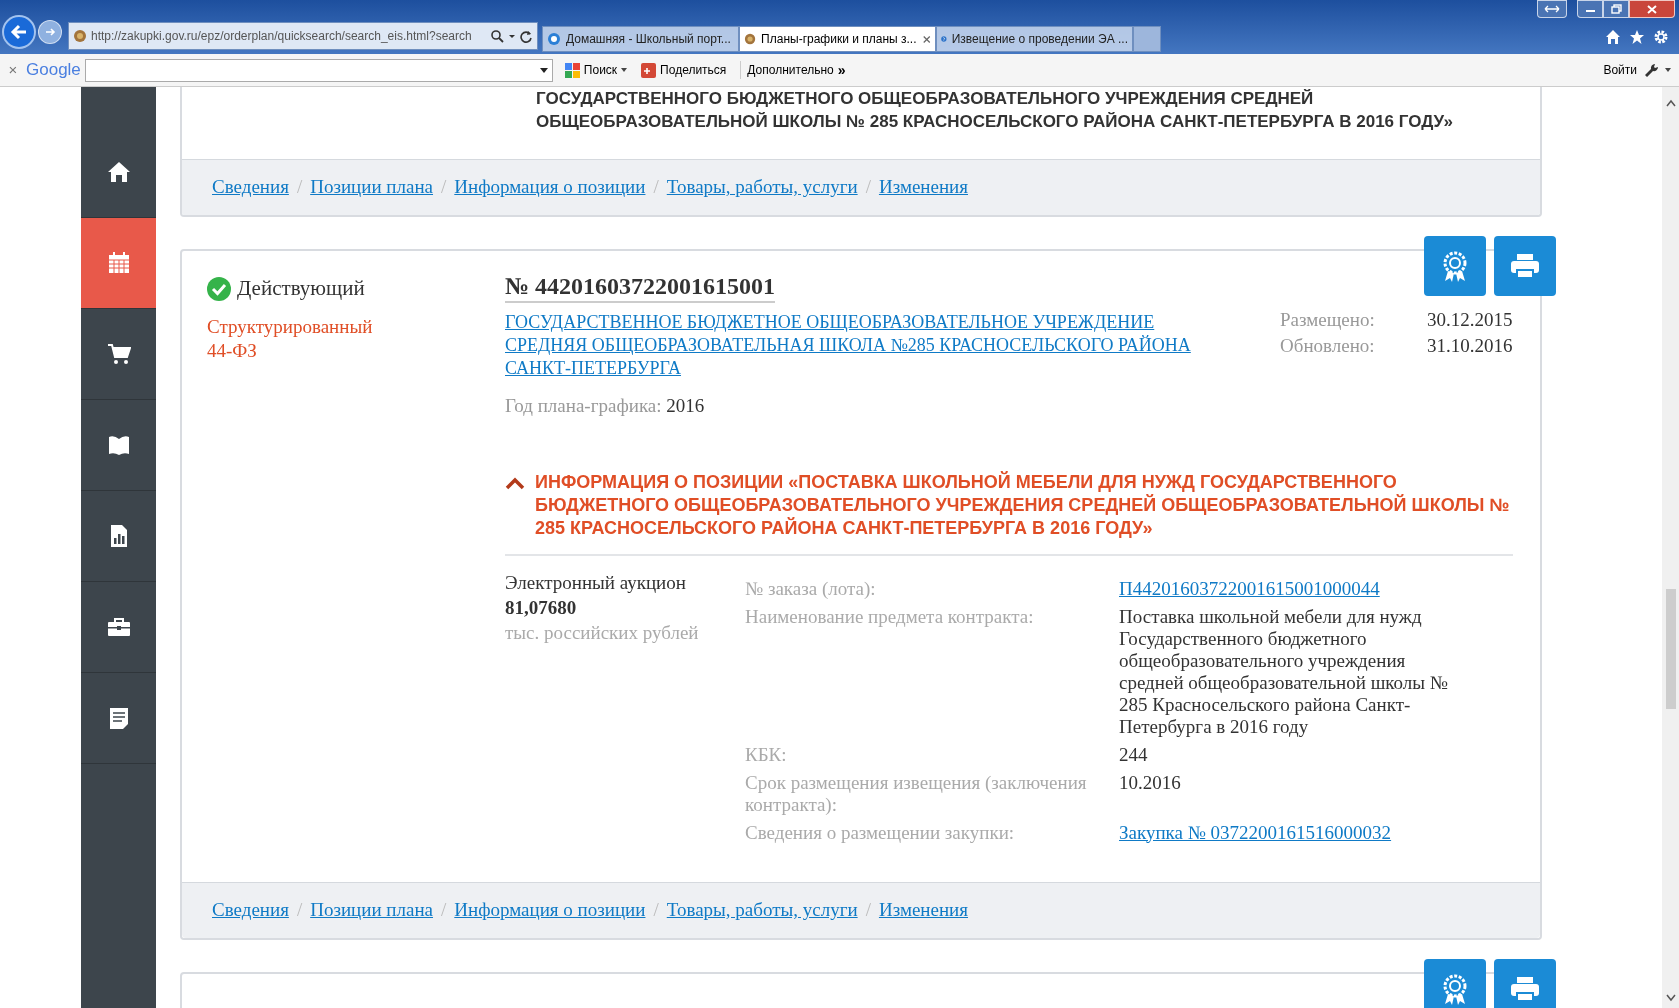 This screenshot has width=1679, height=1008. I want to click on arrow-right-icon, so click(50, 32).